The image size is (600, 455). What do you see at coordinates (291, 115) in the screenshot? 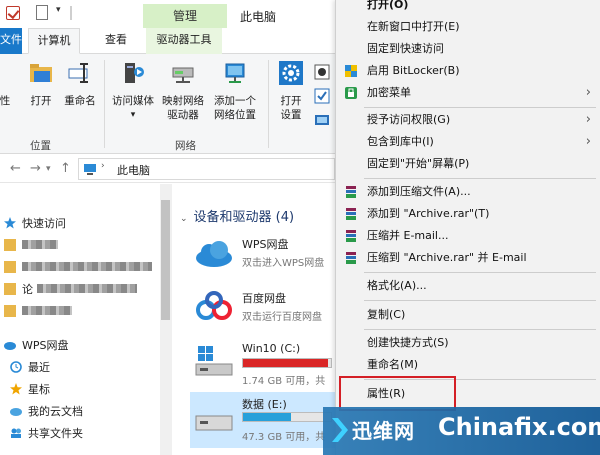
I see `open-settings-label-2: 设置` at bounding box center [291, 115].